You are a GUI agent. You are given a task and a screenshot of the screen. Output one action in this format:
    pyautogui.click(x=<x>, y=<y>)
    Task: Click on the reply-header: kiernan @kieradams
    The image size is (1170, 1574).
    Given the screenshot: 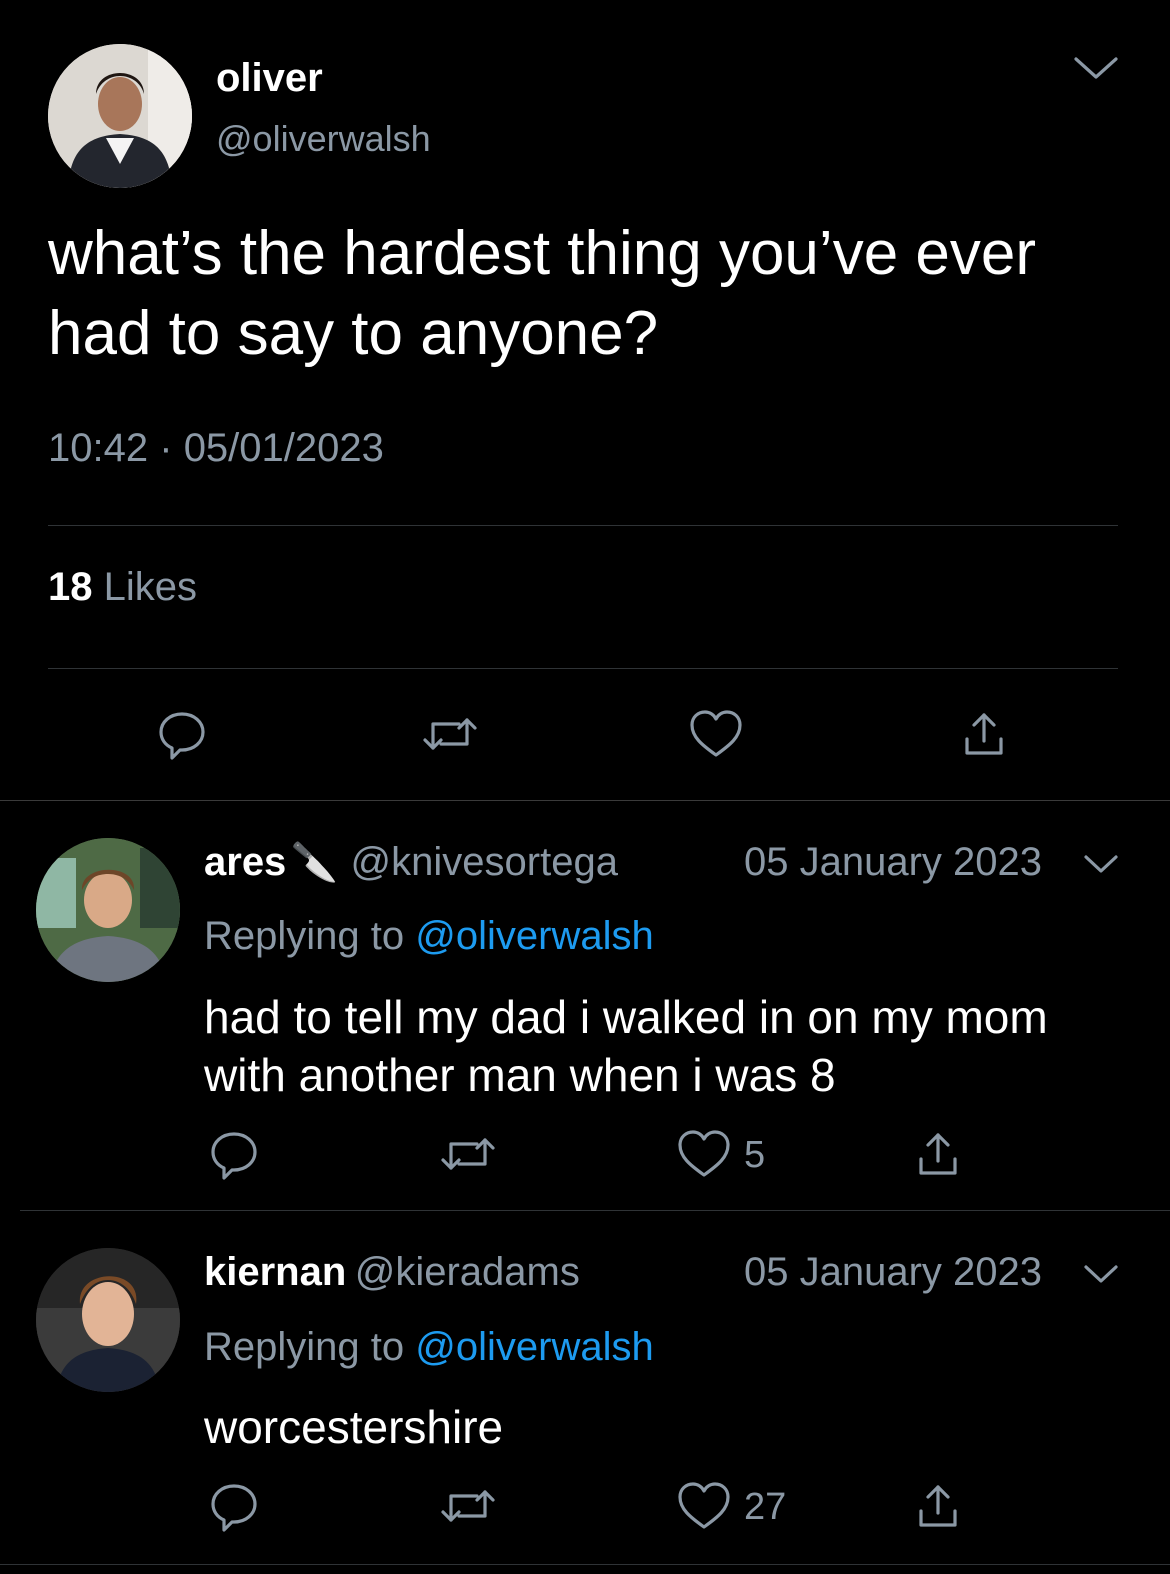 What is the action you would take?
    pyautogui.click(x=392, y=1272)
    